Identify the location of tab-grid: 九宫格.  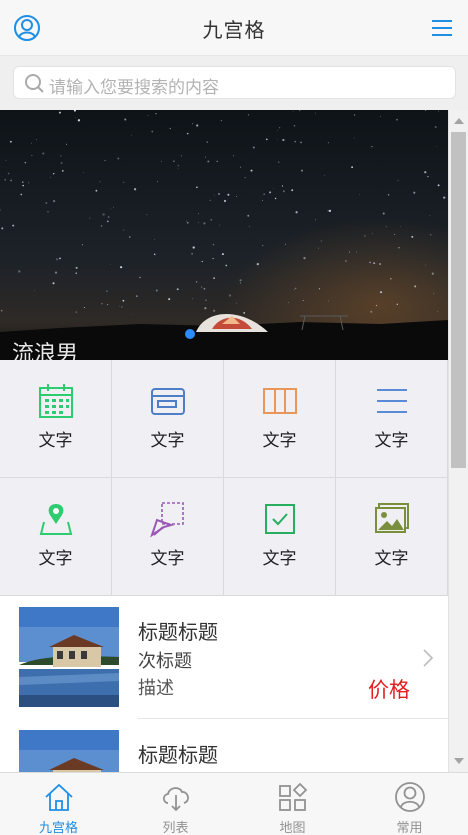
(58, 804).